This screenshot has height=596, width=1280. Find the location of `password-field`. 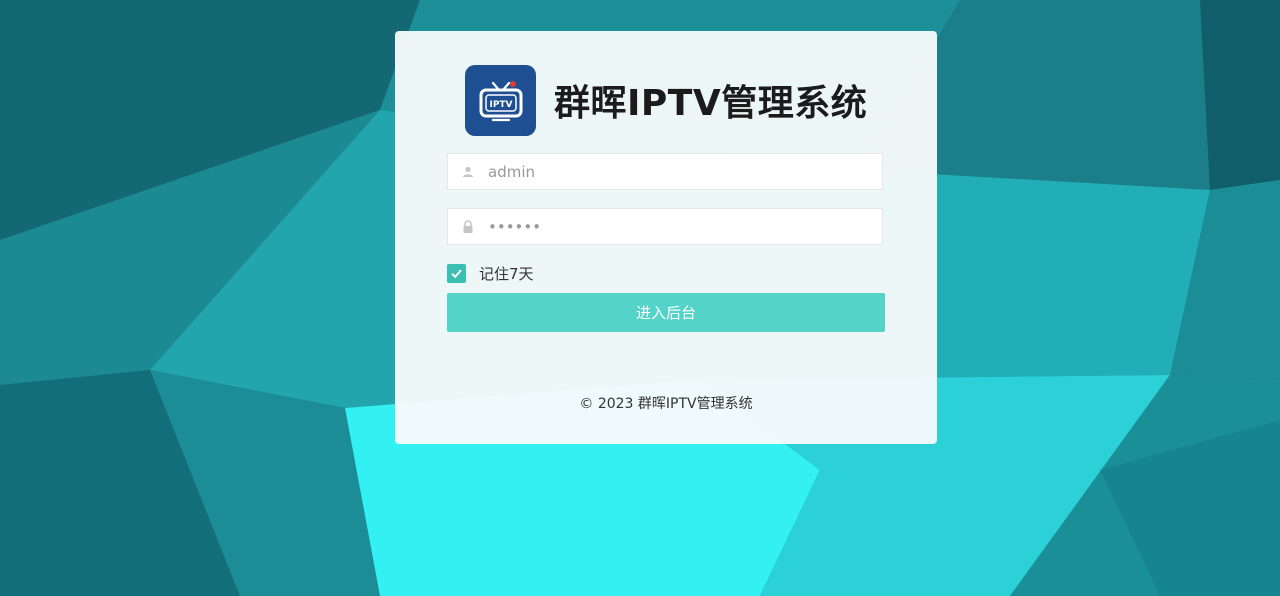

password-field is located at coordinates (665, 226).